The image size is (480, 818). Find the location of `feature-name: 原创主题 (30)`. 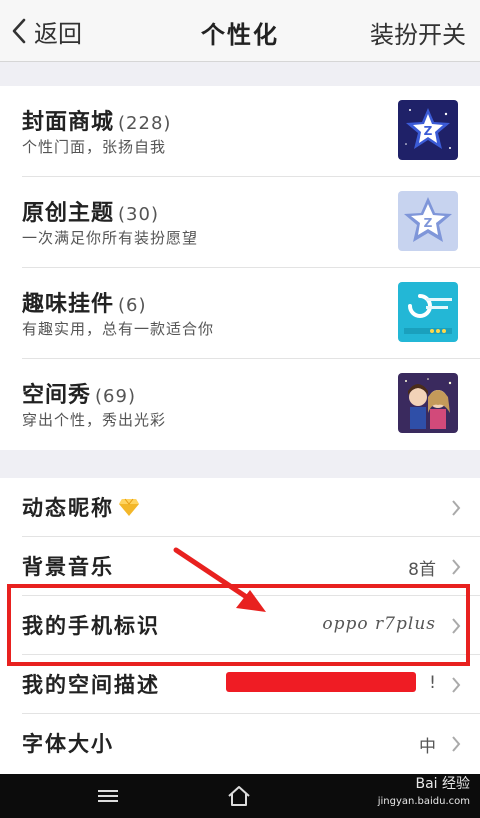

feature-name: 原创主题 (30) is located at coordinates (90, 213).